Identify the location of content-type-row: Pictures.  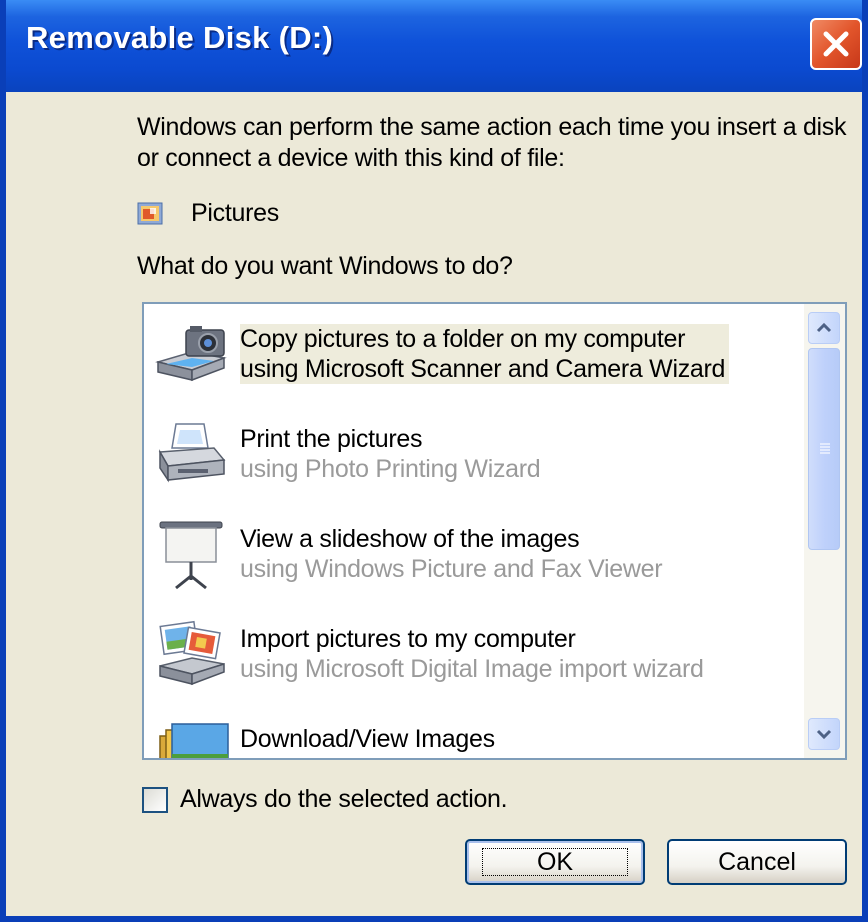
(208, 213).